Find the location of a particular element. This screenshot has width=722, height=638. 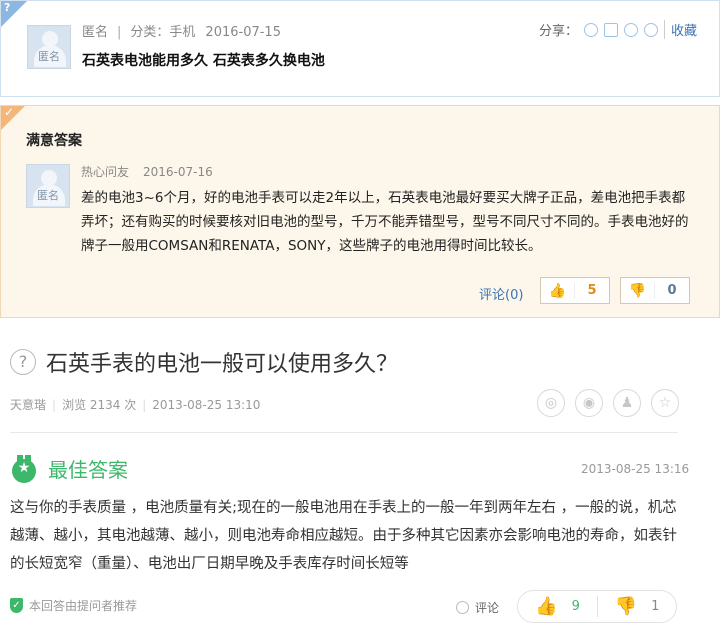

question-author: 匿名 is located at coordinates (95, 32).